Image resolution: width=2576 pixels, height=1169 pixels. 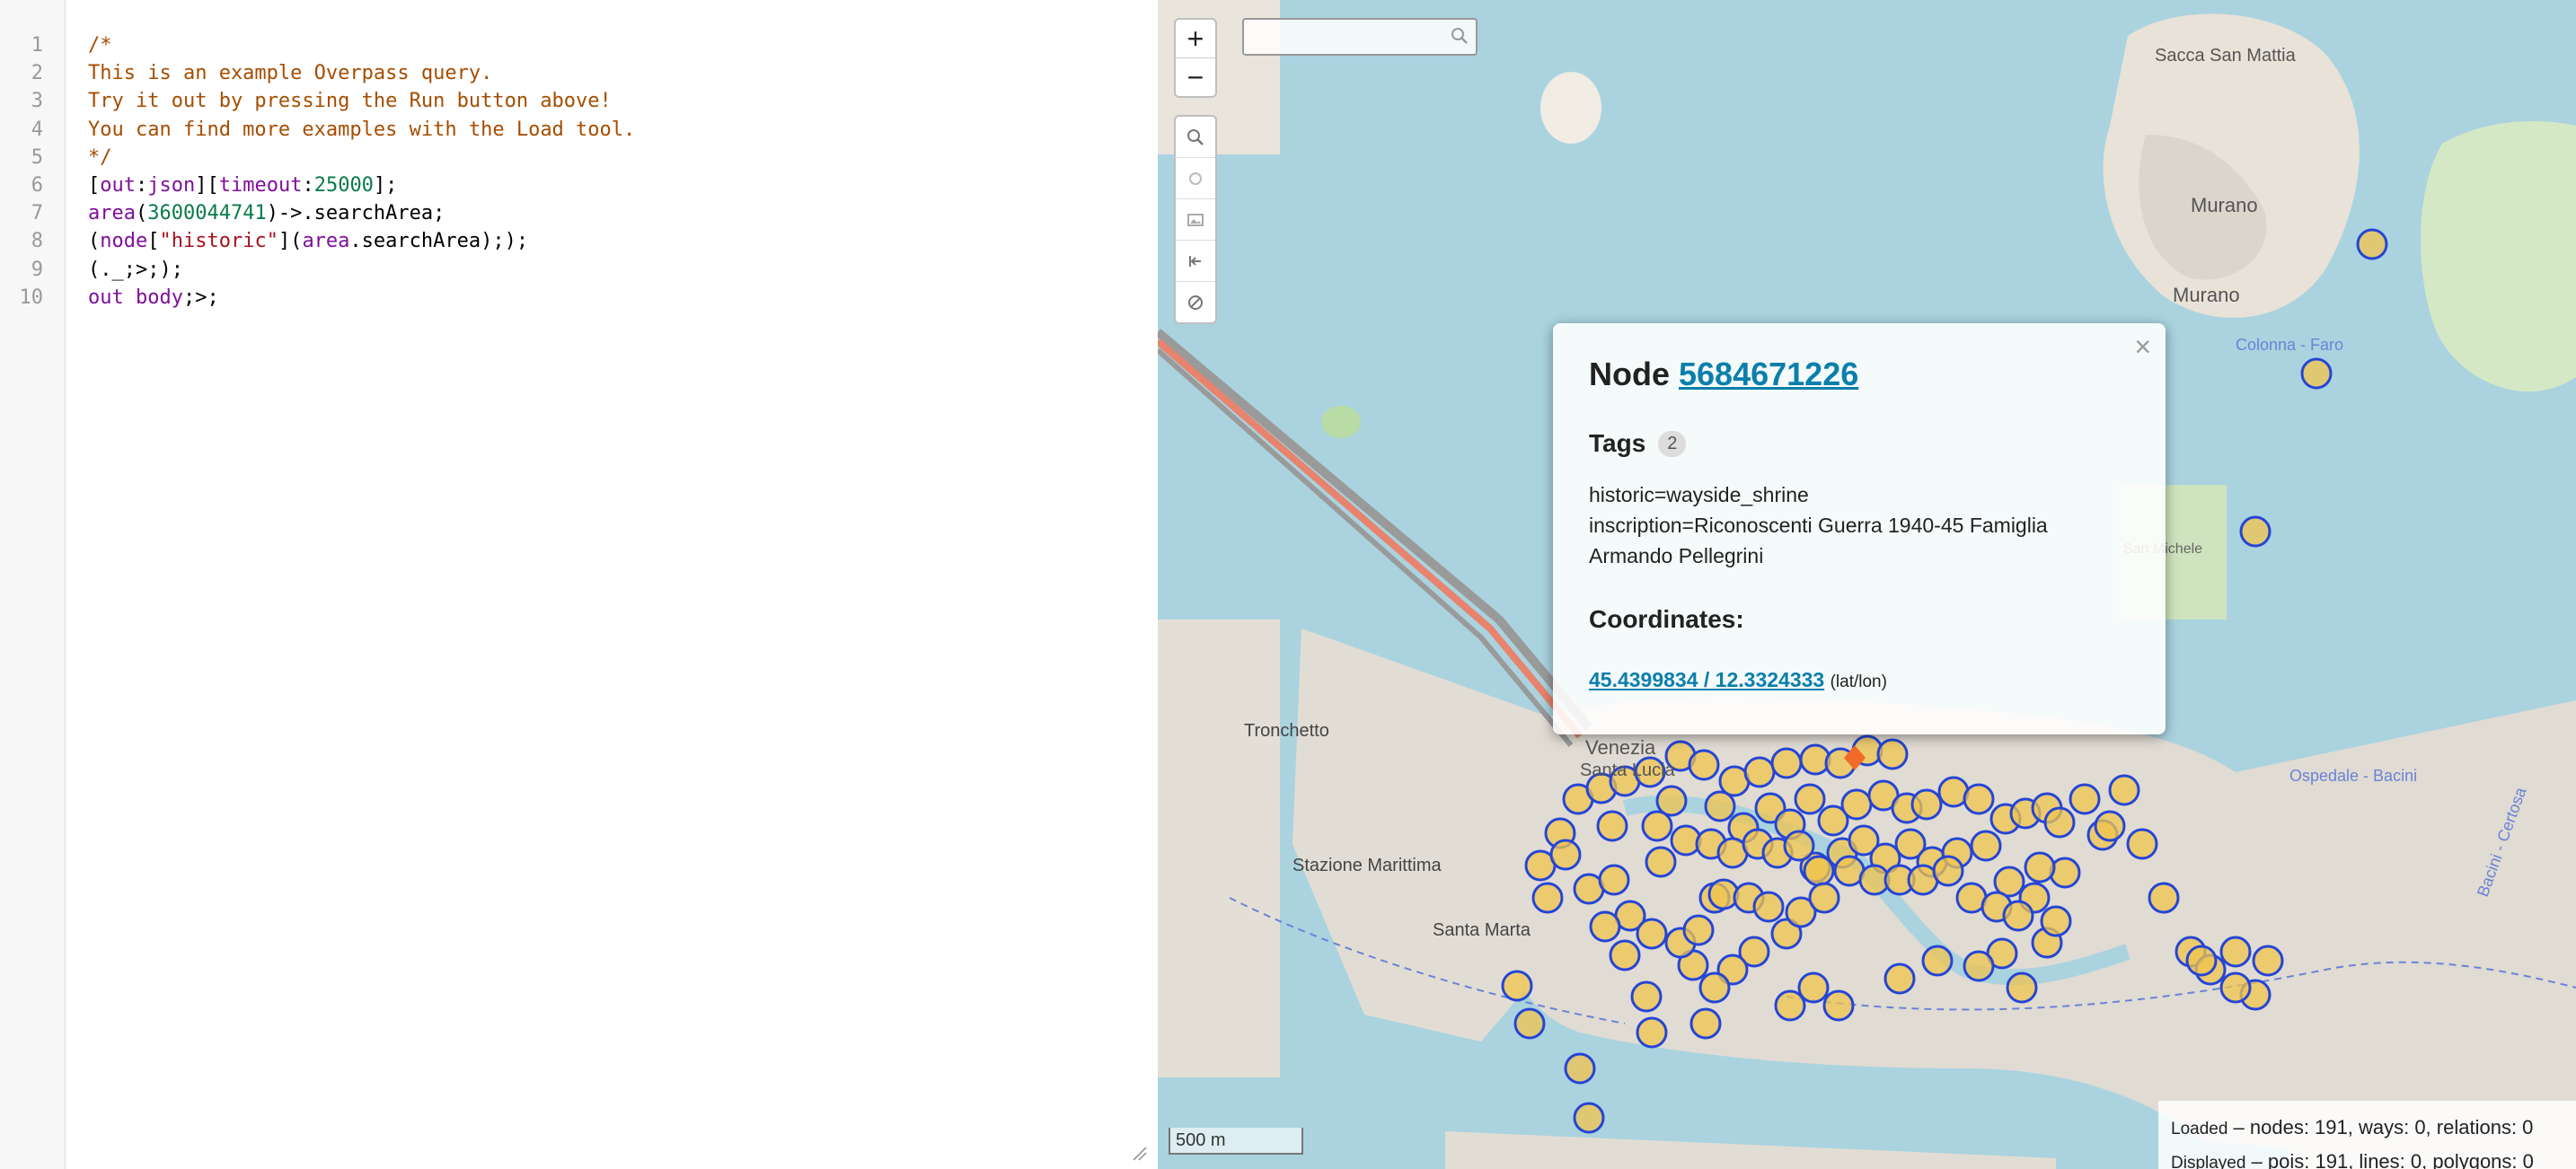 What do you see at coordinates (1195, 301) in the screenshot?
I see `cancel-icon` at bounding box center [1195, 301].